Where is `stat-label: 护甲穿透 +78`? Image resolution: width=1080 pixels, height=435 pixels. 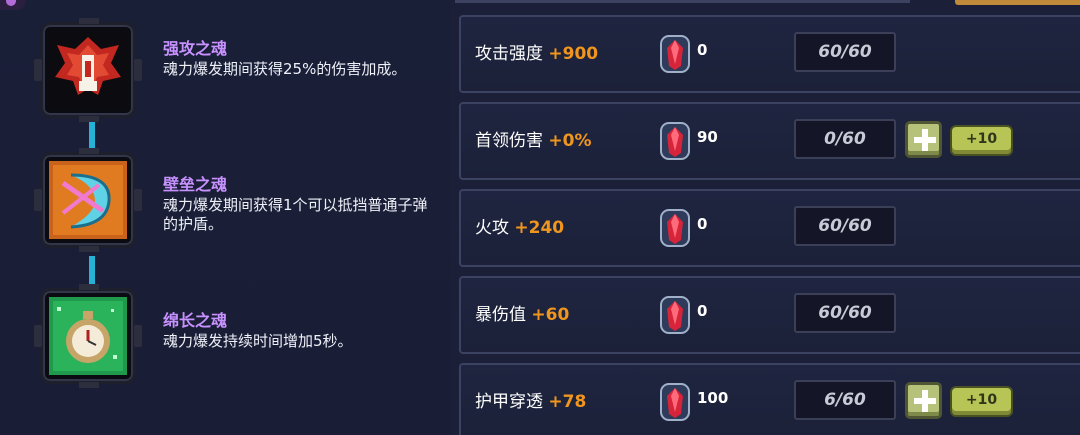 stat-label: 护甲穿透 +78 is located at coordinates (531, 402).